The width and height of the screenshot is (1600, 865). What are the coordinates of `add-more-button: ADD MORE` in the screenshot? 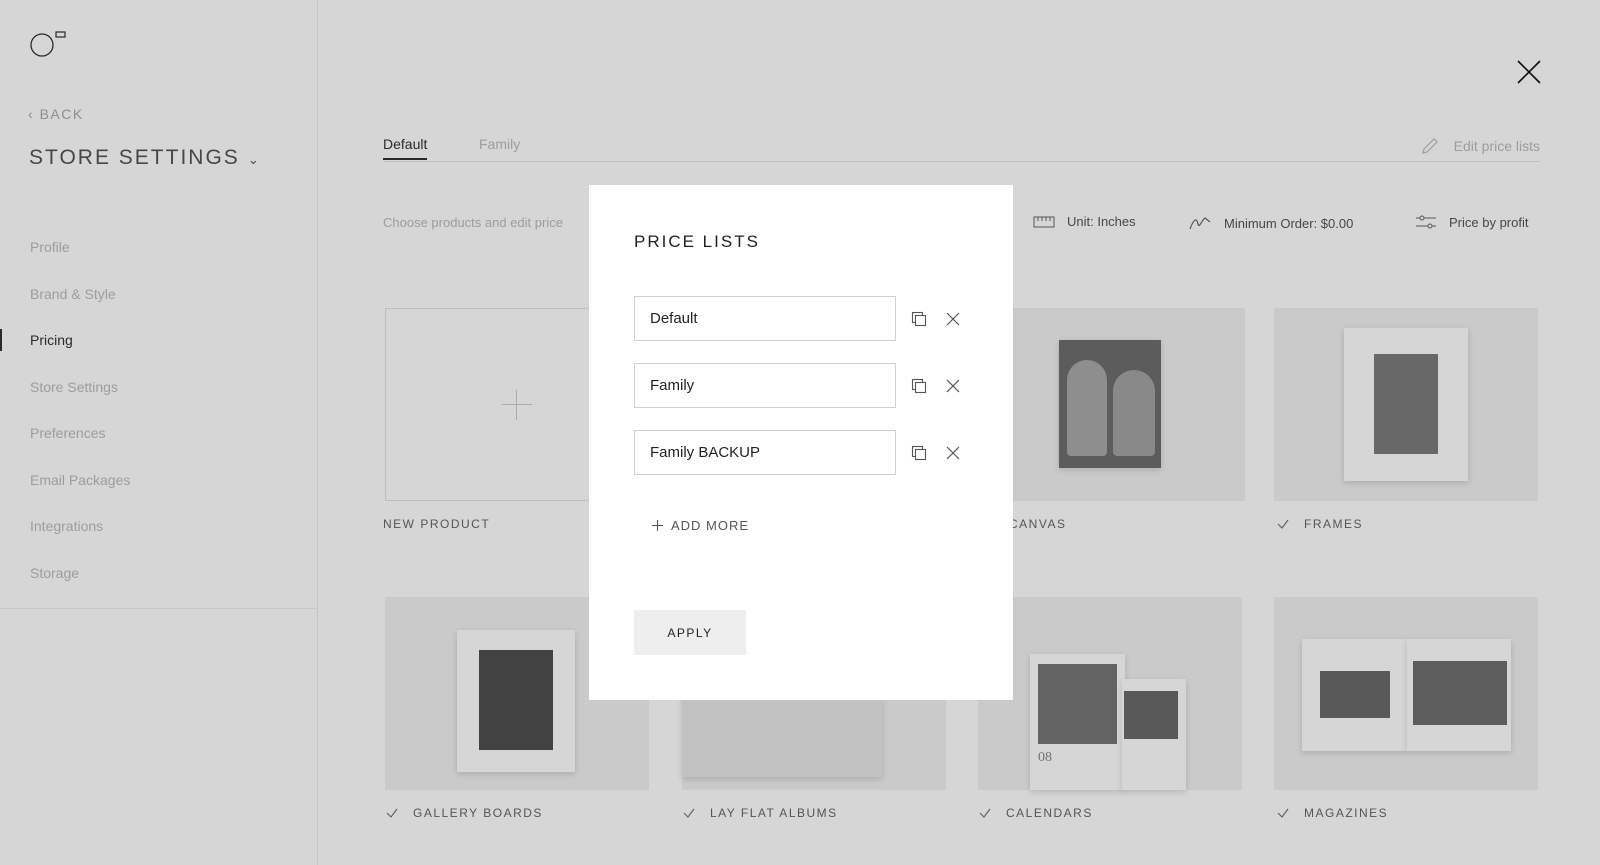 It's located at (700, 525).